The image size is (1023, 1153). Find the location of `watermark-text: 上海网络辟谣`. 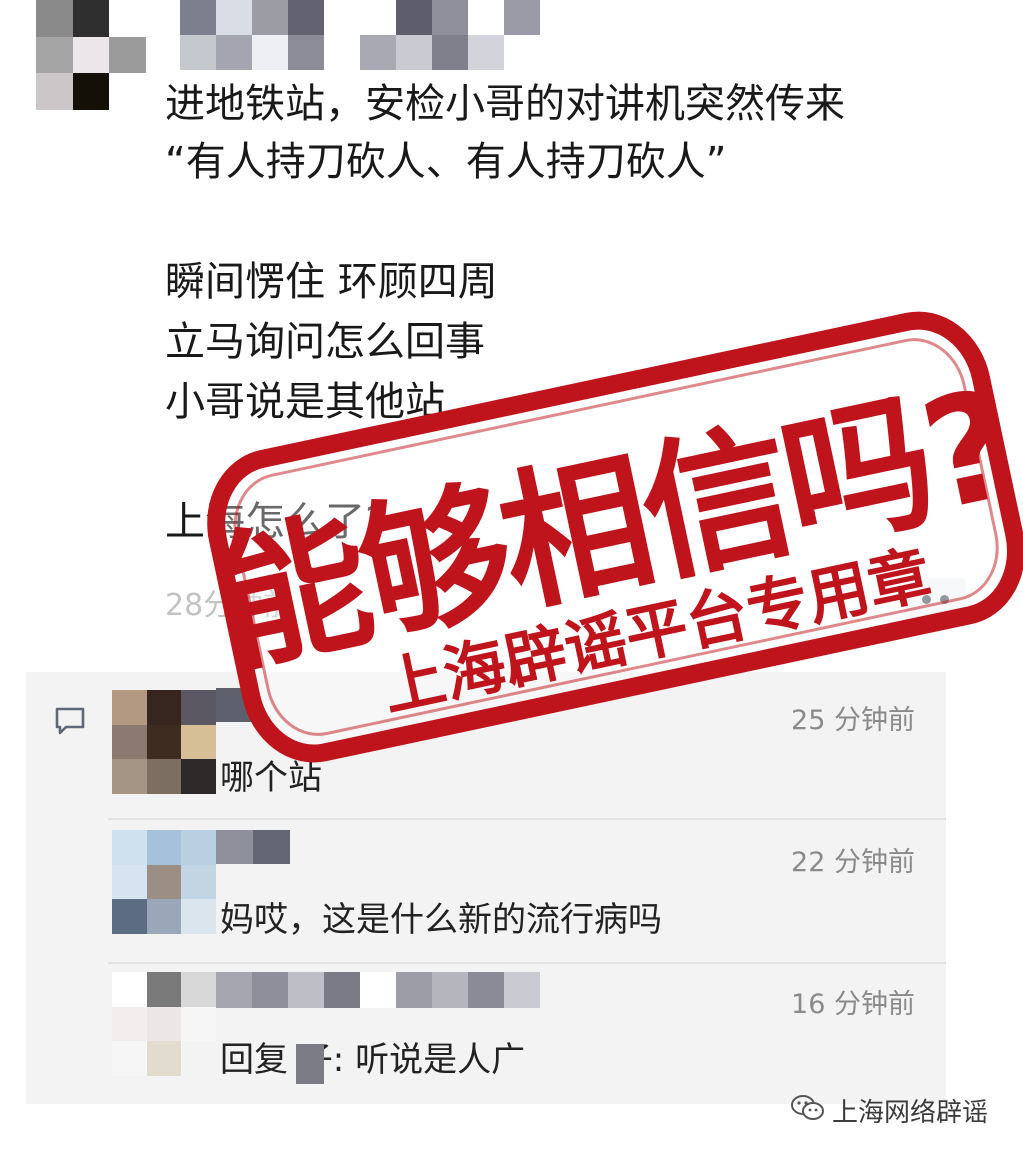

watermark-text: 上海网络辟谣 is located at coordinates (910, 1112).